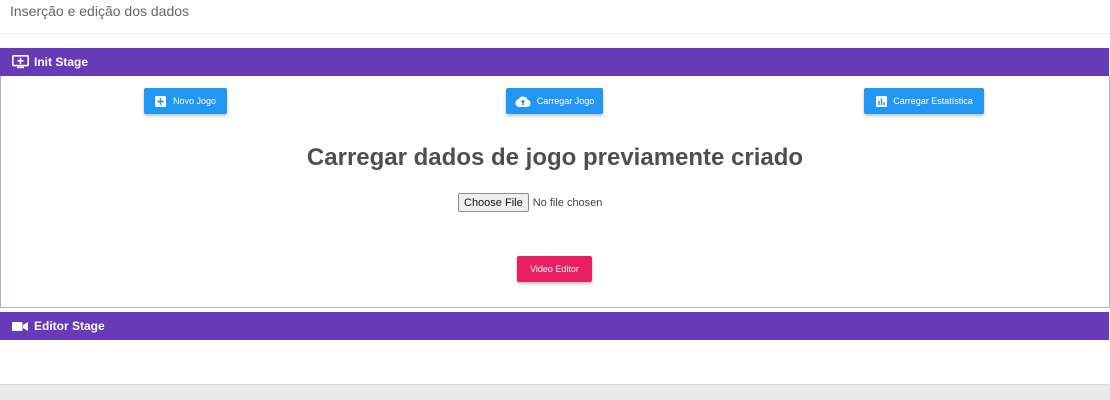  I want to click on init-stage-header: Init Stage, so click(554, 62).